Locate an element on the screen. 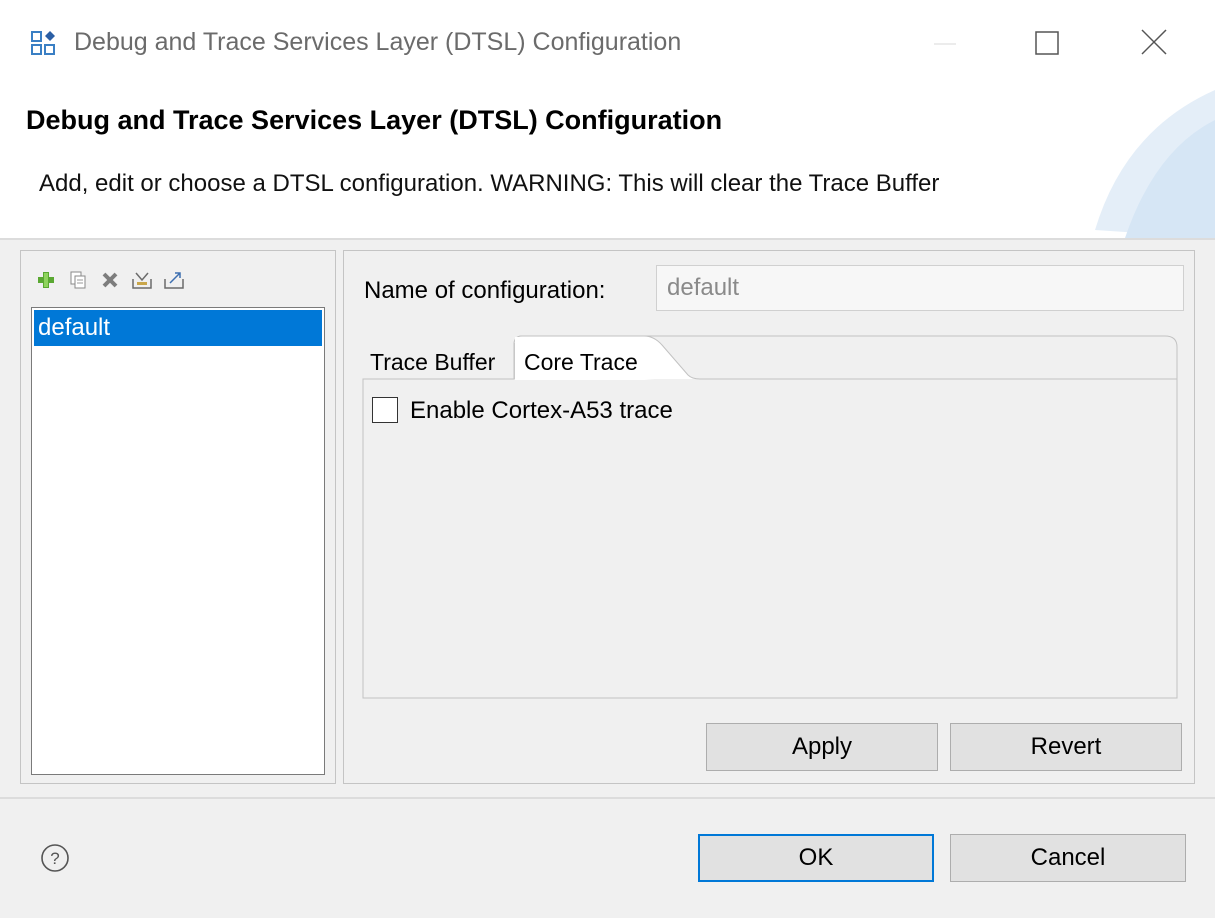  footer-separator is located at coordinates (607, 798).